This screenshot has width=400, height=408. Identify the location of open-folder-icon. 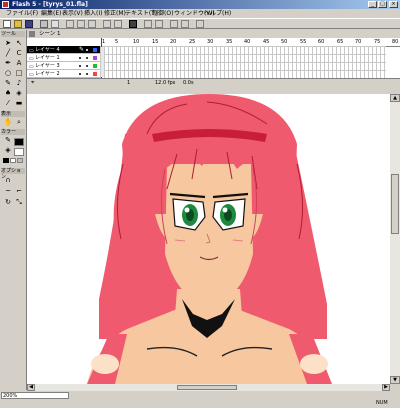
(18, 24).